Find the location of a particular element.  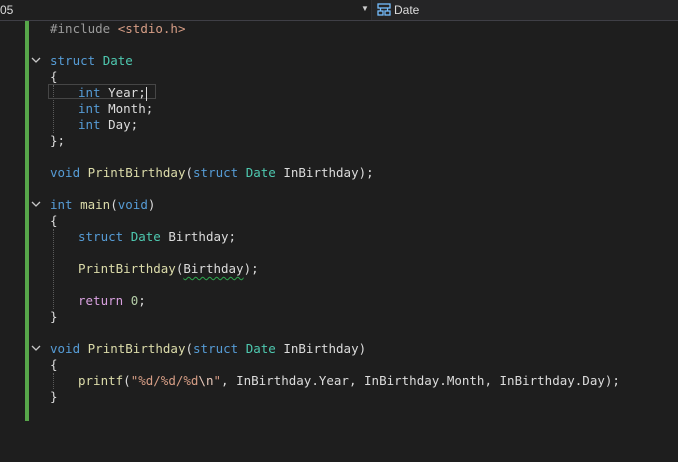

variable-name: Birthday is located at coordinates (198, 236).